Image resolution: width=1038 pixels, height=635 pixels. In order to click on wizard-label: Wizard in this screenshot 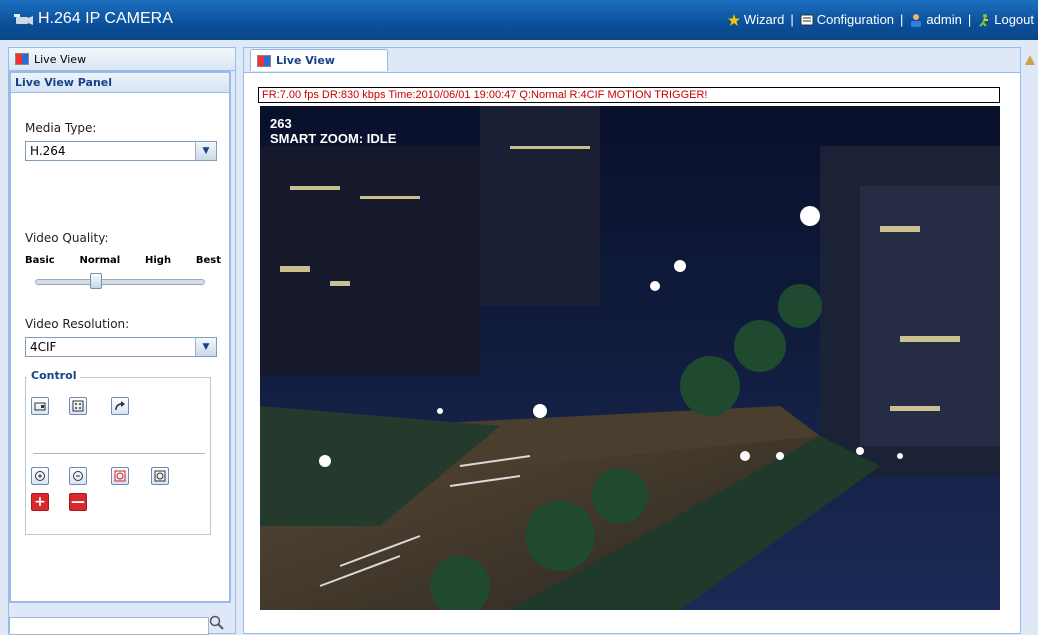, I will do `click(764, 19)`.